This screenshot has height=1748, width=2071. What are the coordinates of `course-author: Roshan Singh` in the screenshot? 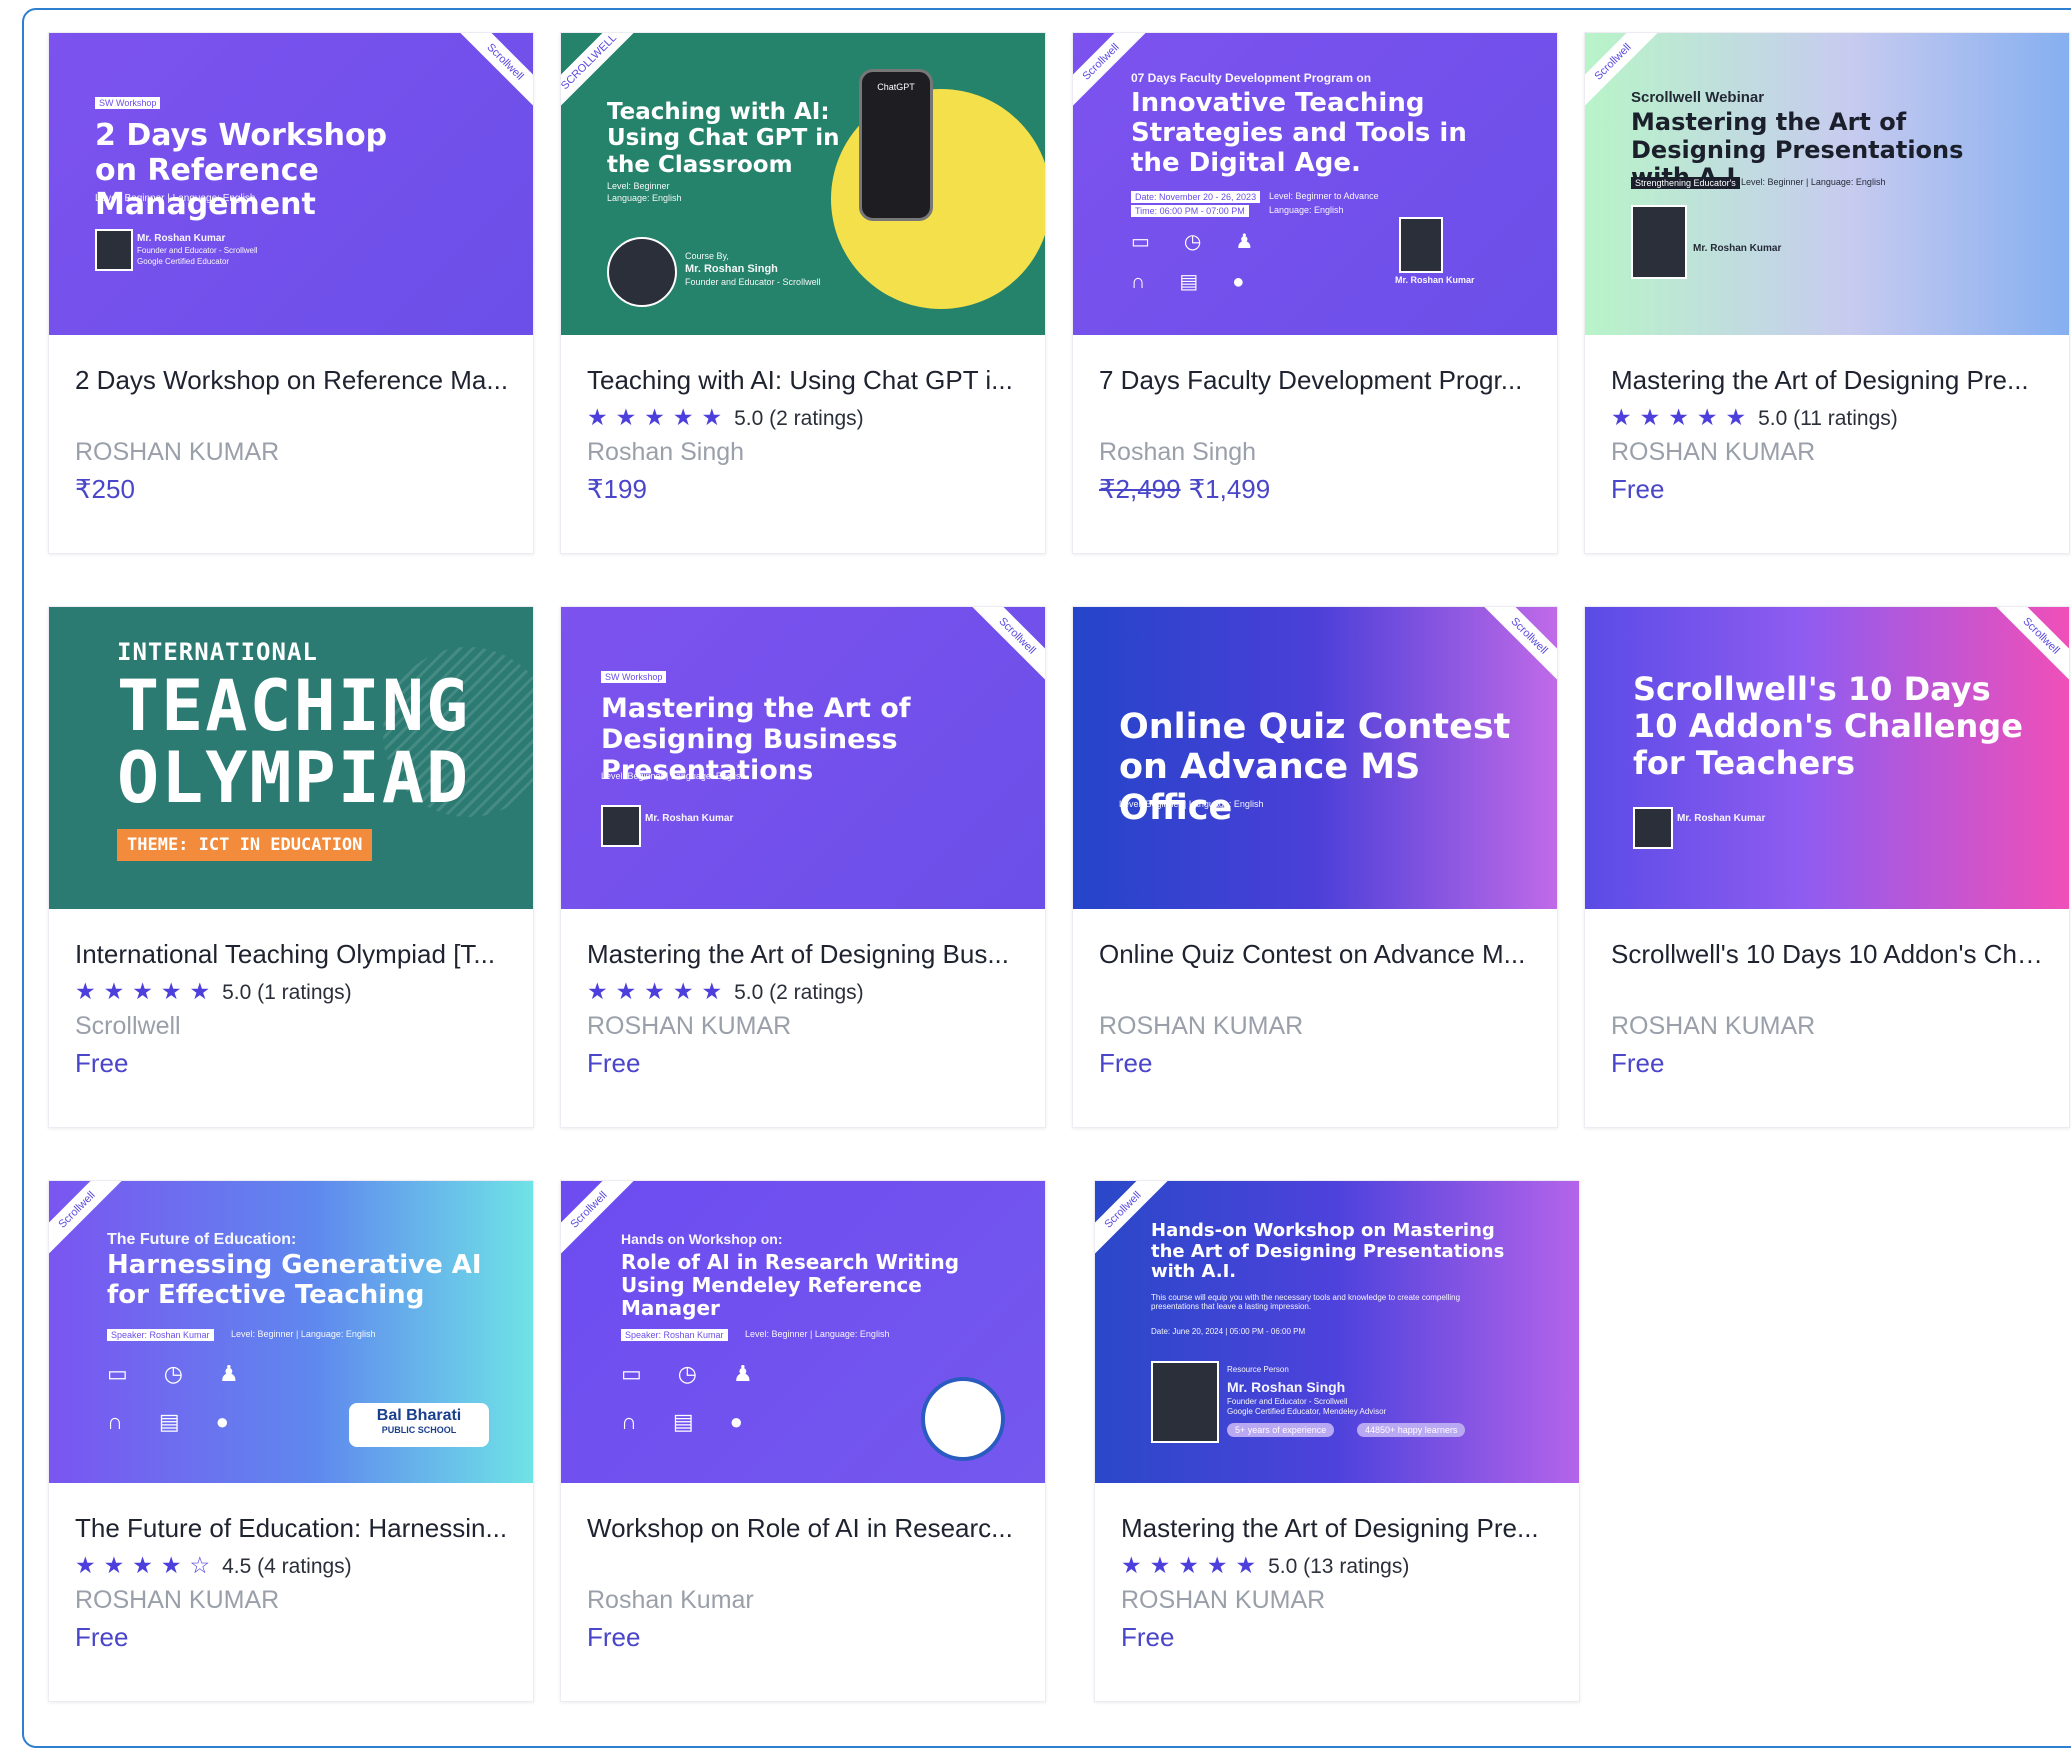 It's located at (1178, 452).